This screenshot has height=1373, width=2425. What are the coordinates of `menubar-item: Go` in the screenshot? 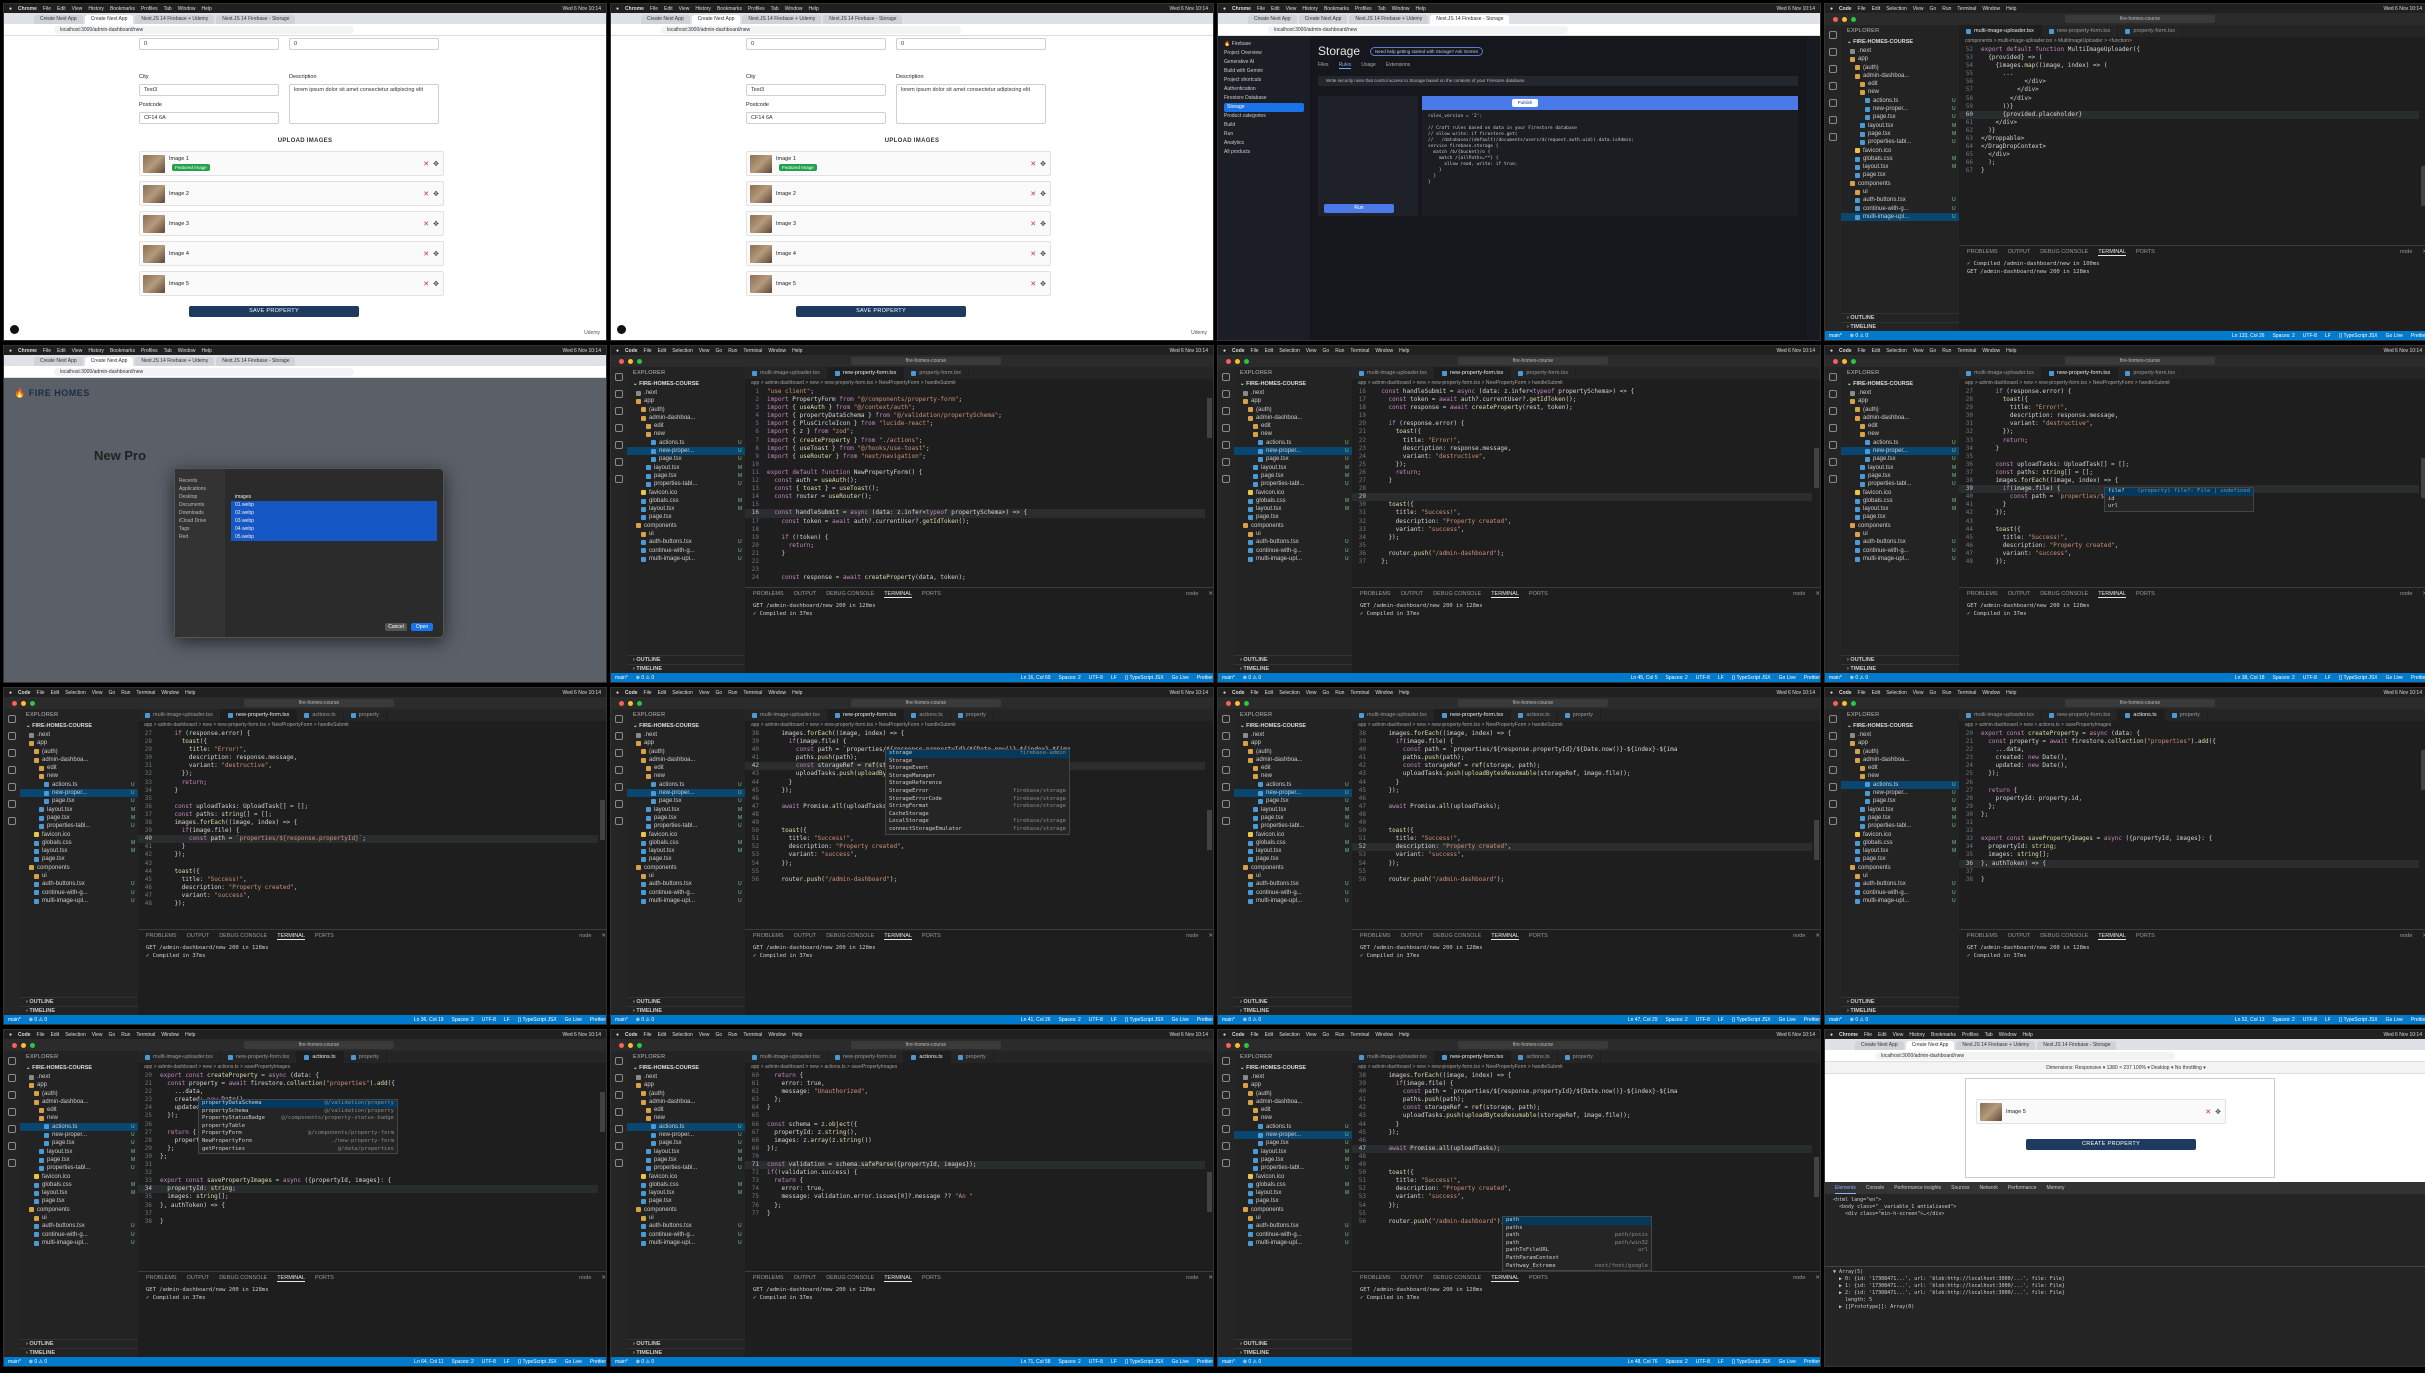 It's located at (112, 693).